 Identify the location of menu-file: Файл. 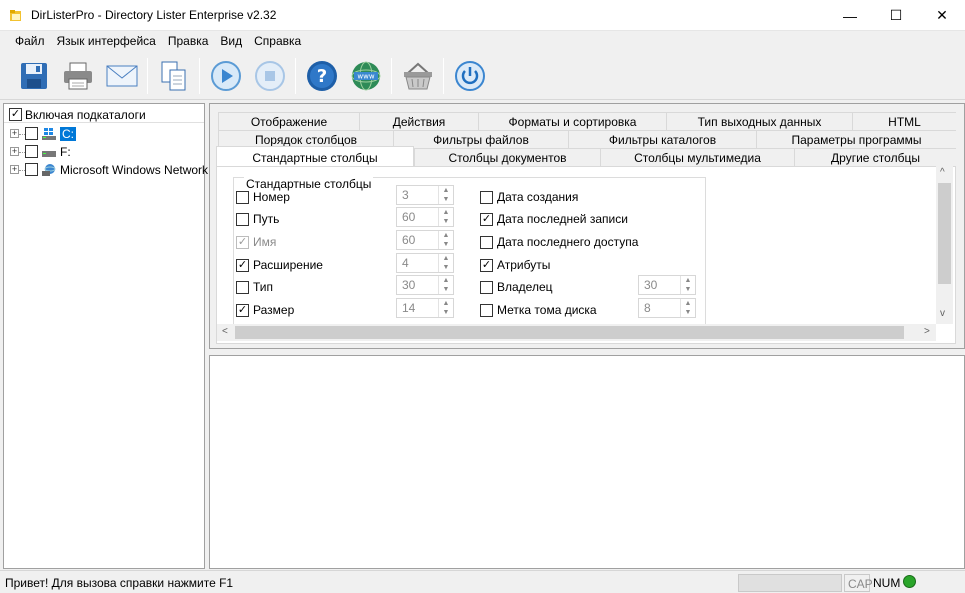
(30, 41).